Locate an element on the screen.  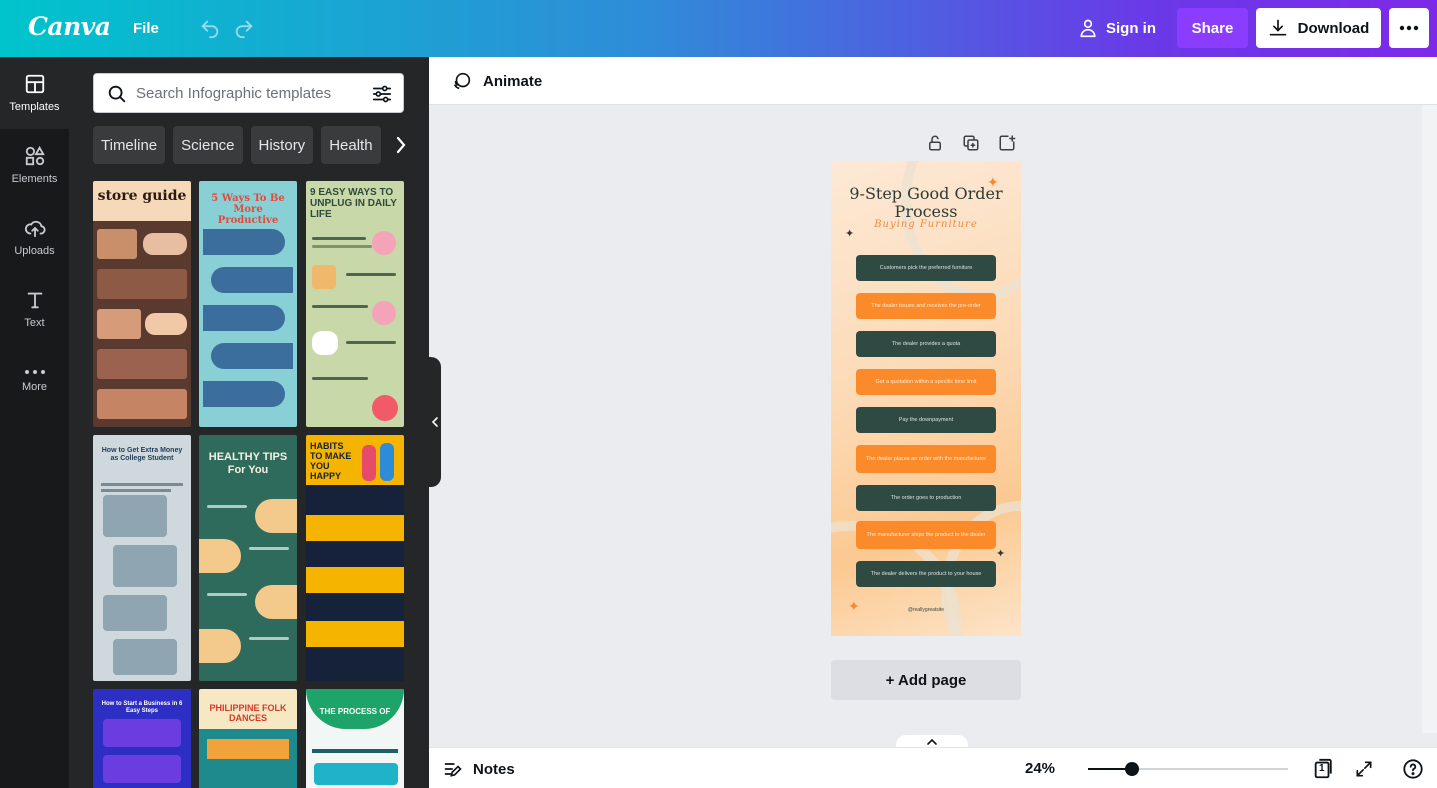
rail-label-more: More is located at coordinates (34, 387).